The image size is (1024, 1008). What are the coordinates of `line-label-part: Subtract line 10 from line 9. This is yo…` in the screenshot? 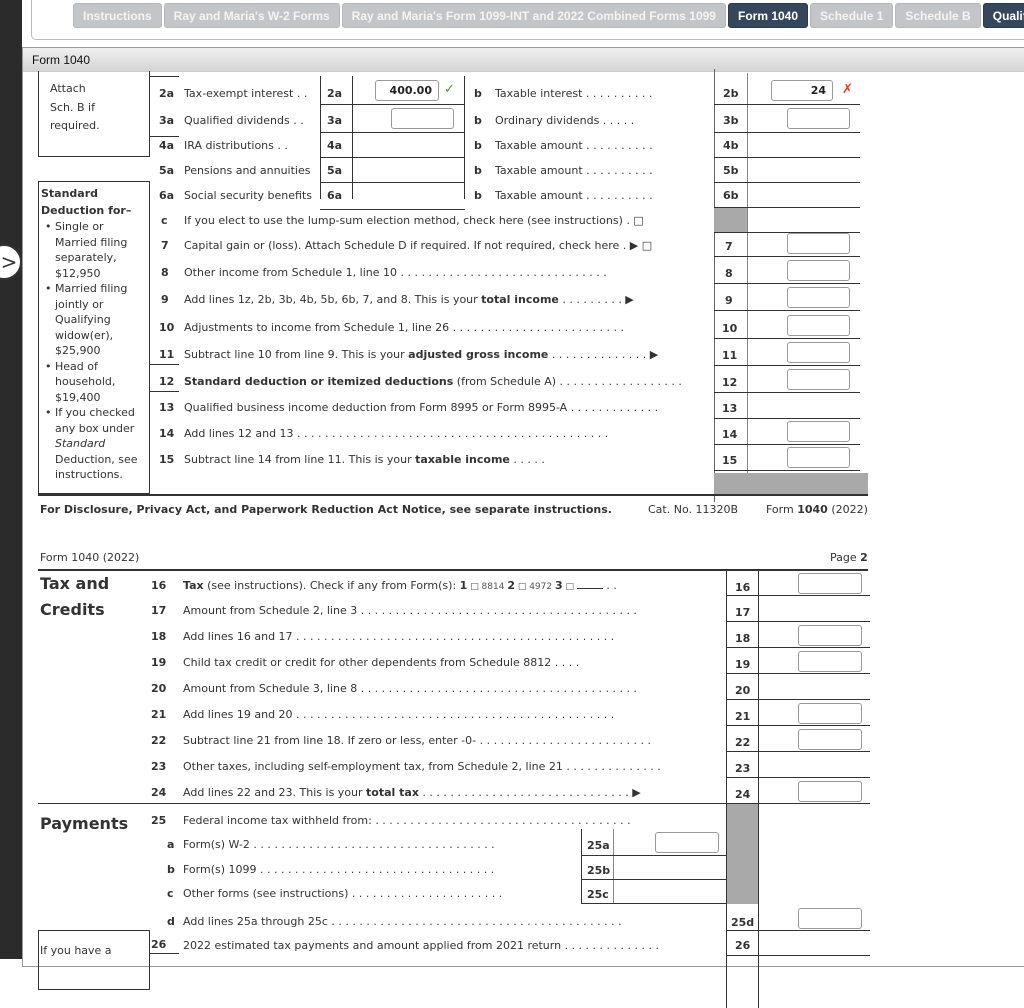 It's located at (296, 354).